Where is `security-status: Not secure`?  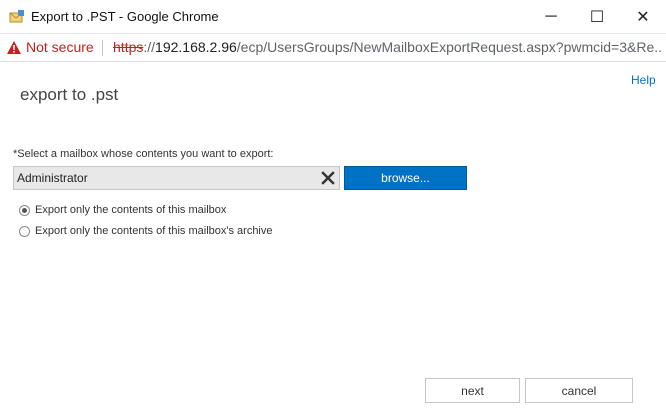 security-status: Not secure is located at coordinates (60, 47).